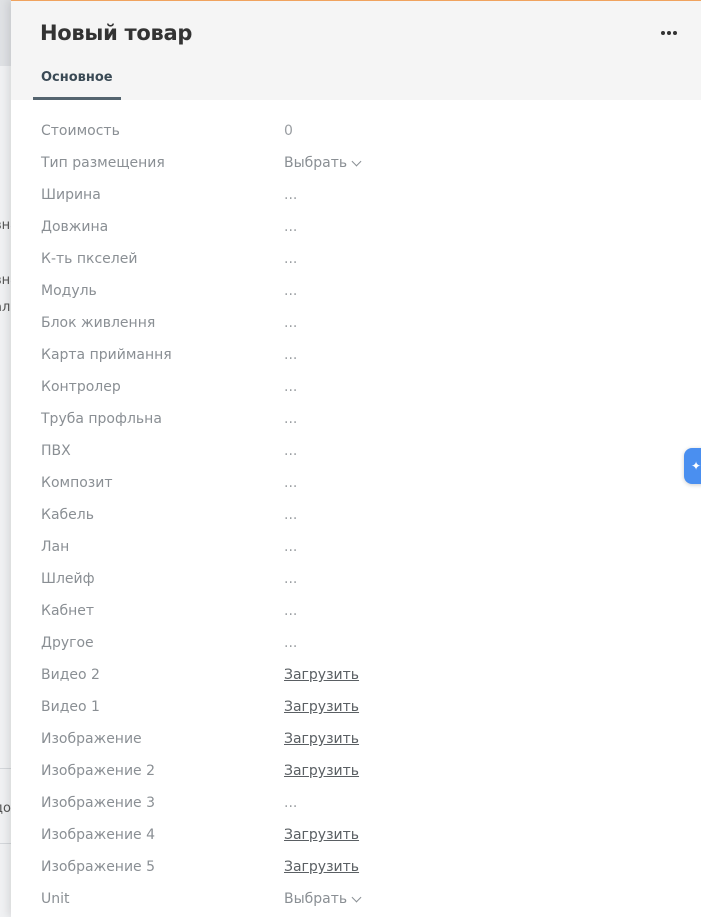 This screenshot has height=917, width=701. I want to click on tab-main: Основное, so click(77, 82).